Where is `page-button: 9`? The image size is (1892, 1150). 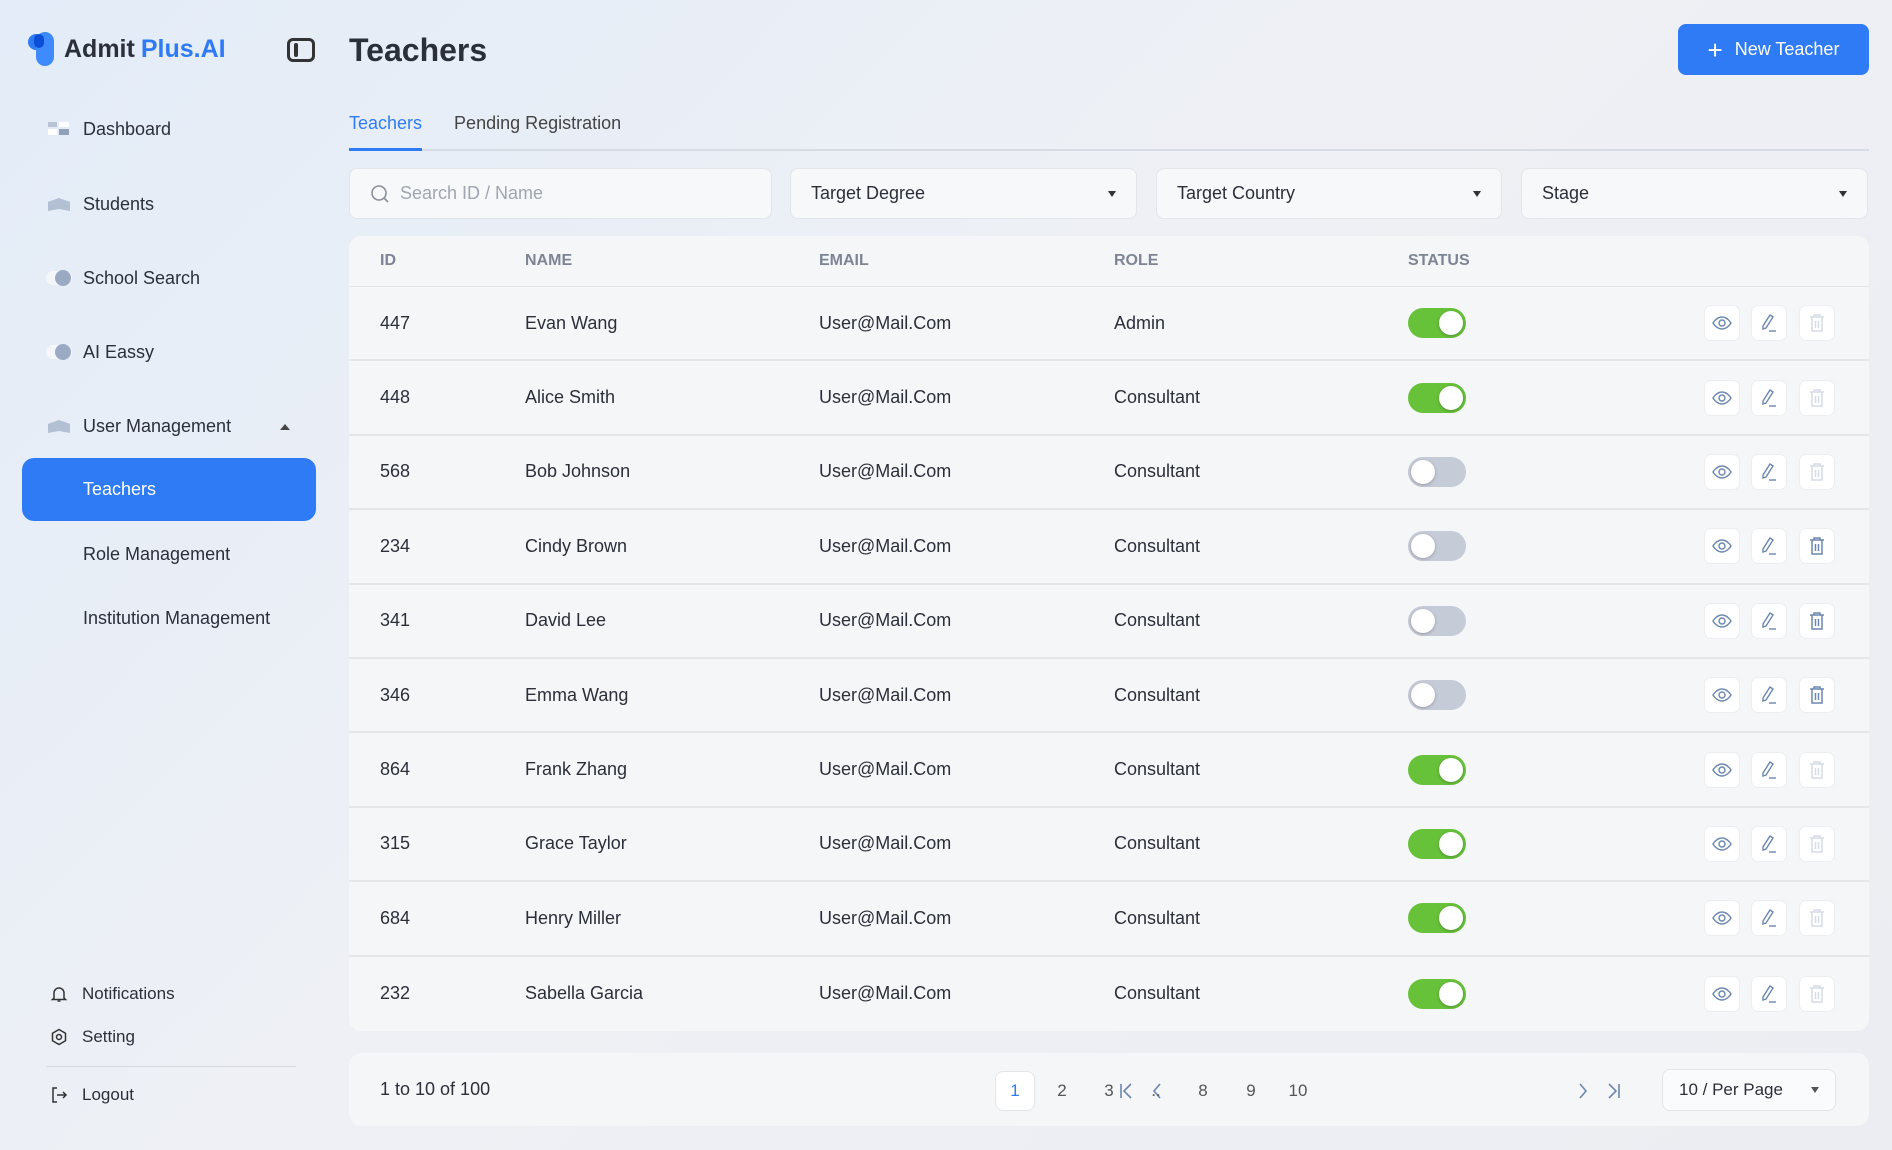 page-button: 9 is located at coordinates (1251, 1091).